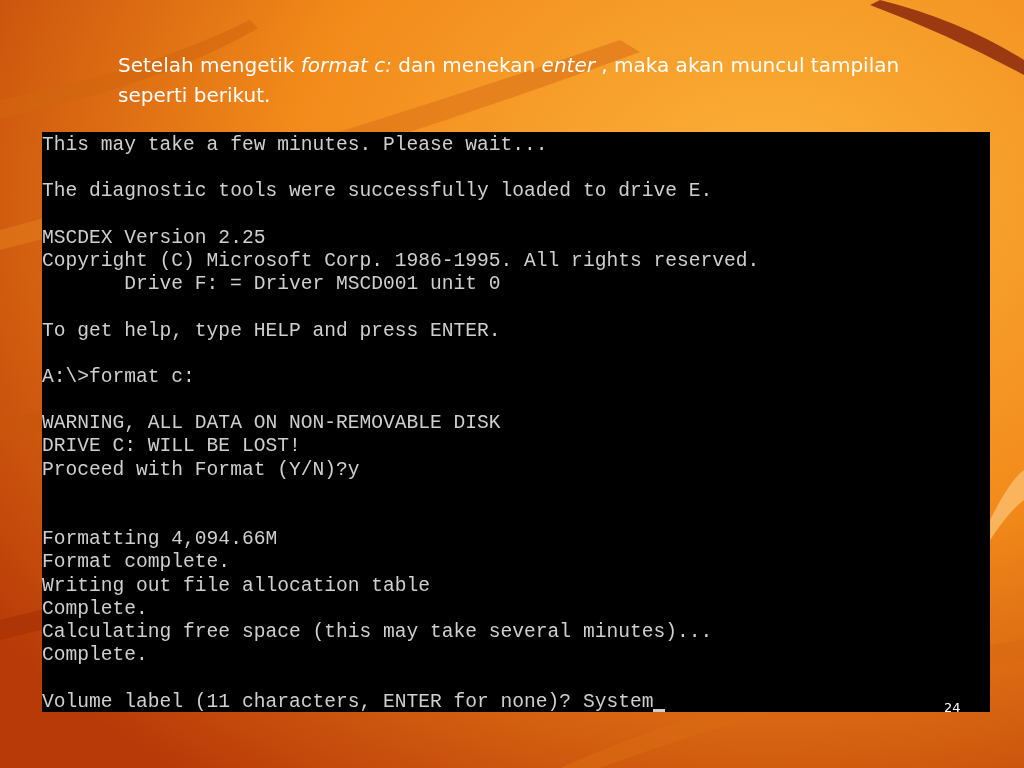 This screenshot has height=768, width=1024. Describe the element at coordinates (160, 540) in the screenshot. I see `terminal-line: Formatting 4,094.66M` at that location.